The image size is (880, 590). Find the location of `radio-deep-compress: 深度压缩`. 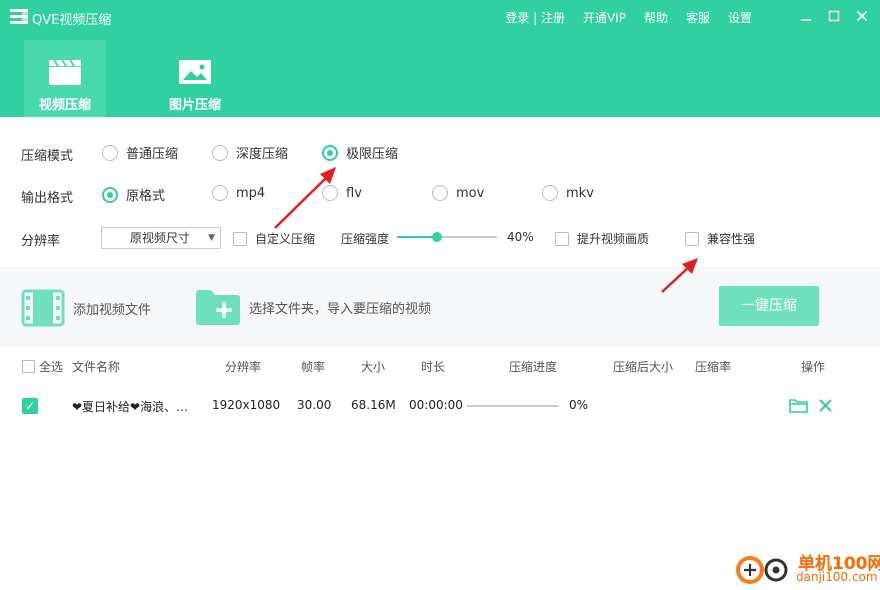

radio-deep-compress: 深度压缩 is located at coordinates (250, 152).